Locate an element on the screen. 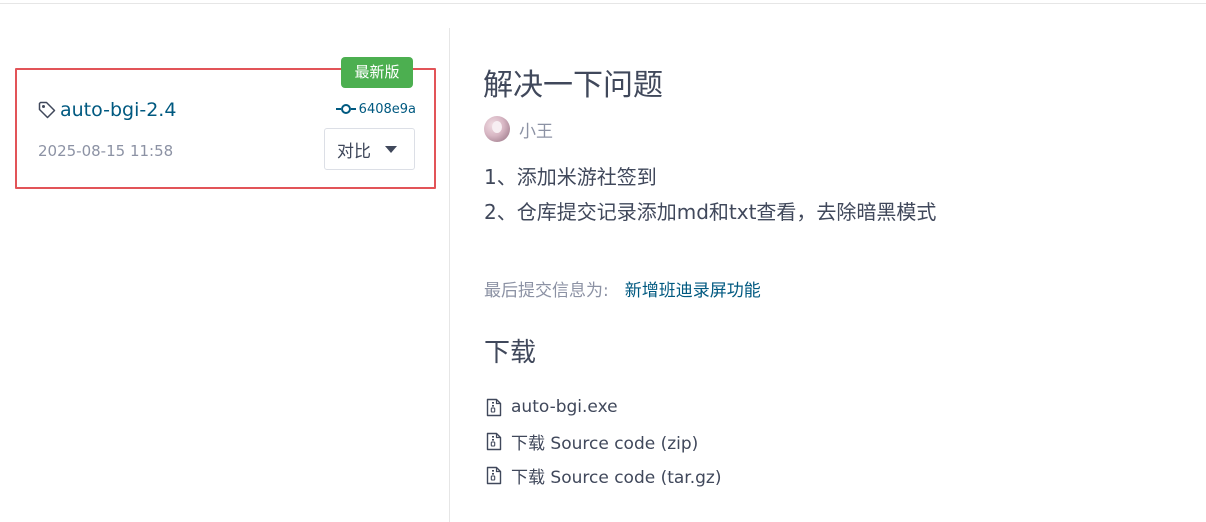 Image resolution: width=1206 pixels, height=522 pixels. release-tag: auto-bgi-2.4 is located at coordinates (106, 110).